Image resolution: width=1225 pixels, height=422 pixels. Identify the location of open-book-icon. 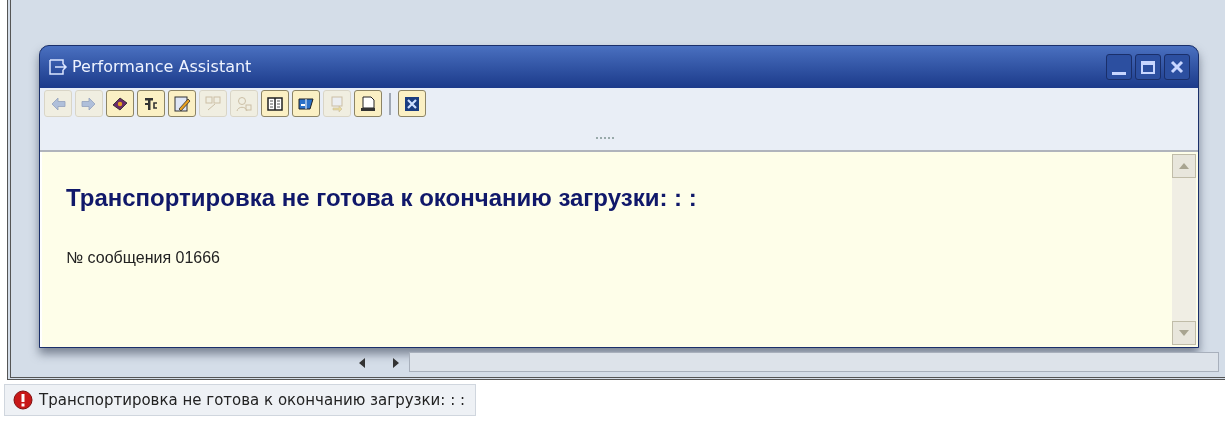
(275, 103).